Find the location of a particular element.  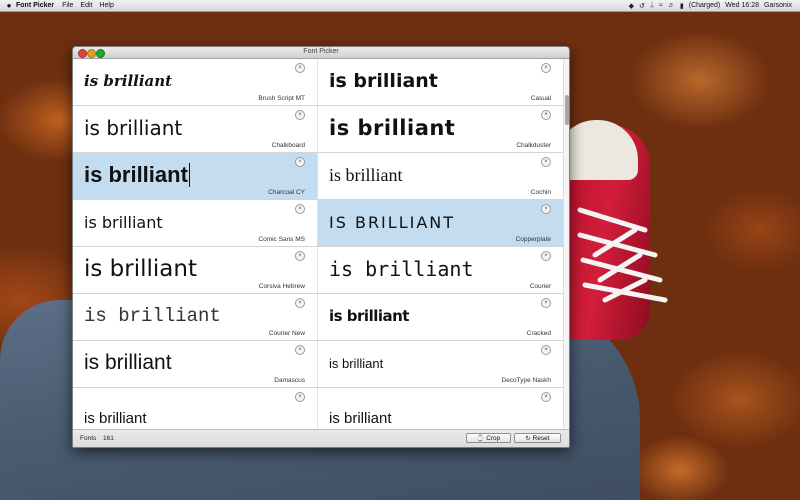

font-name-label: Charcoal CY is located at coordinates (286, 192).